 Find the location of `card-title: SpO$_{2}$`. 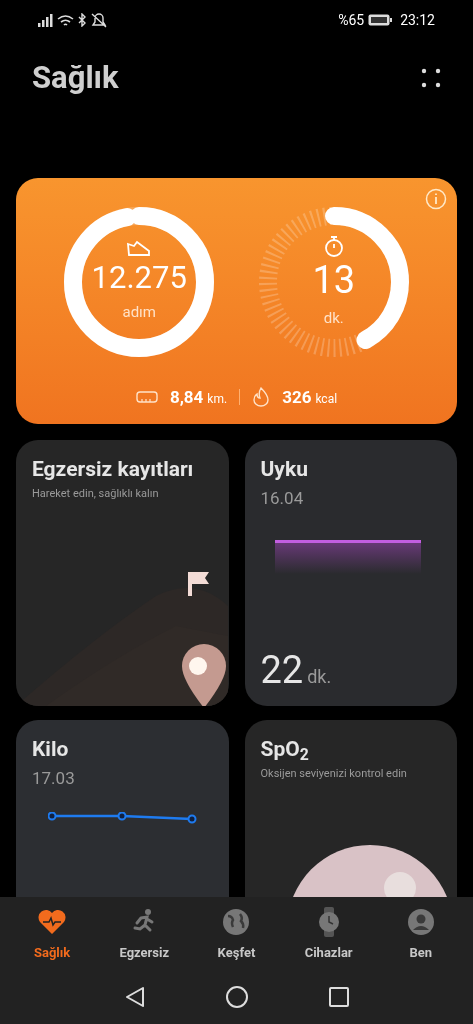

card-title: SpO$_{2}$ is located at coordinates (285, 749).